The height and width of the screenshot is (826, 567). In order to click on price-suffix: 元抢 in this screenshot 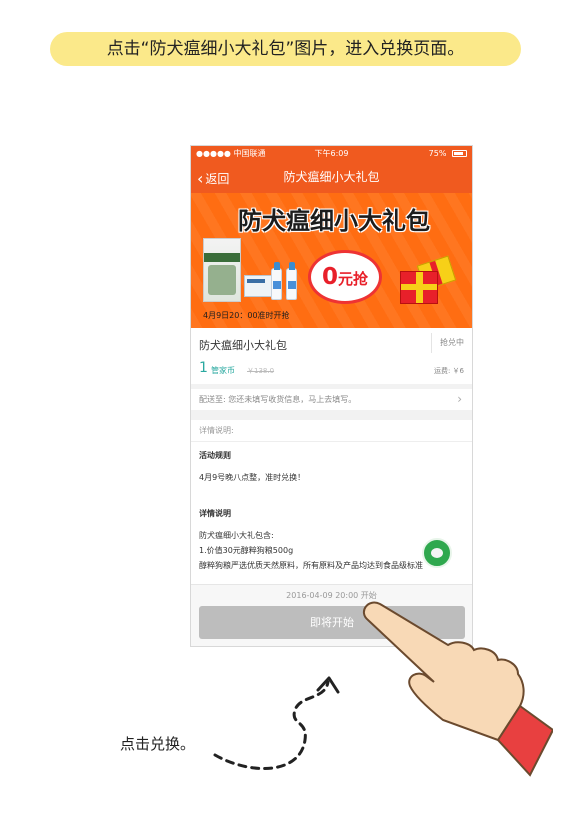, I will do `click(353, 279)`.